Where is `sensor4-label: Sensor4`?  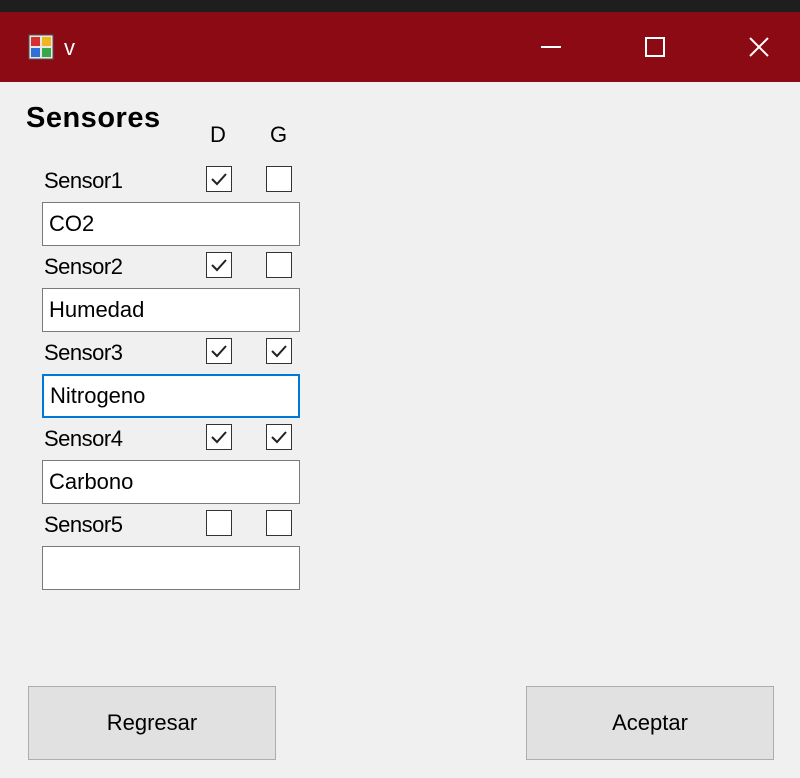 sensor4-label: Sensor4 is located at coordinates (83, 438).